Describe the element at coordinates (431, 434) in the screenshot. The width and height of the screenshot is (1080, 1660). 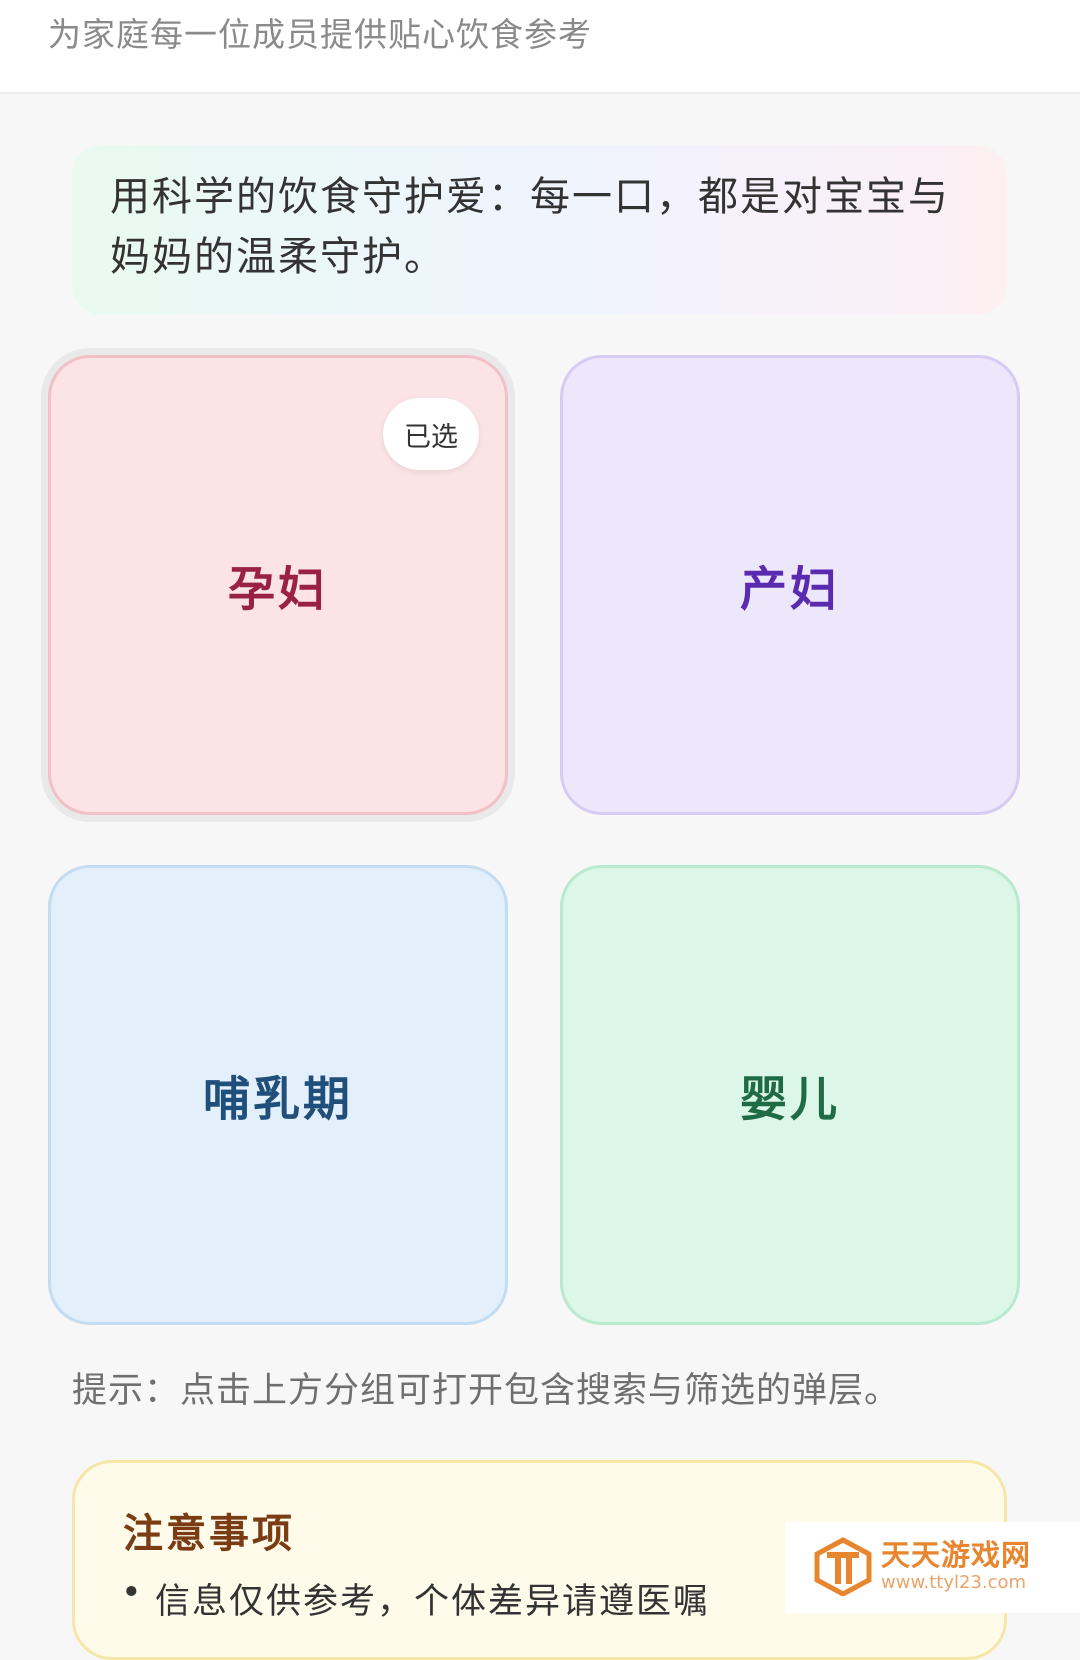
I see `selected-badge: 已选` at that location.